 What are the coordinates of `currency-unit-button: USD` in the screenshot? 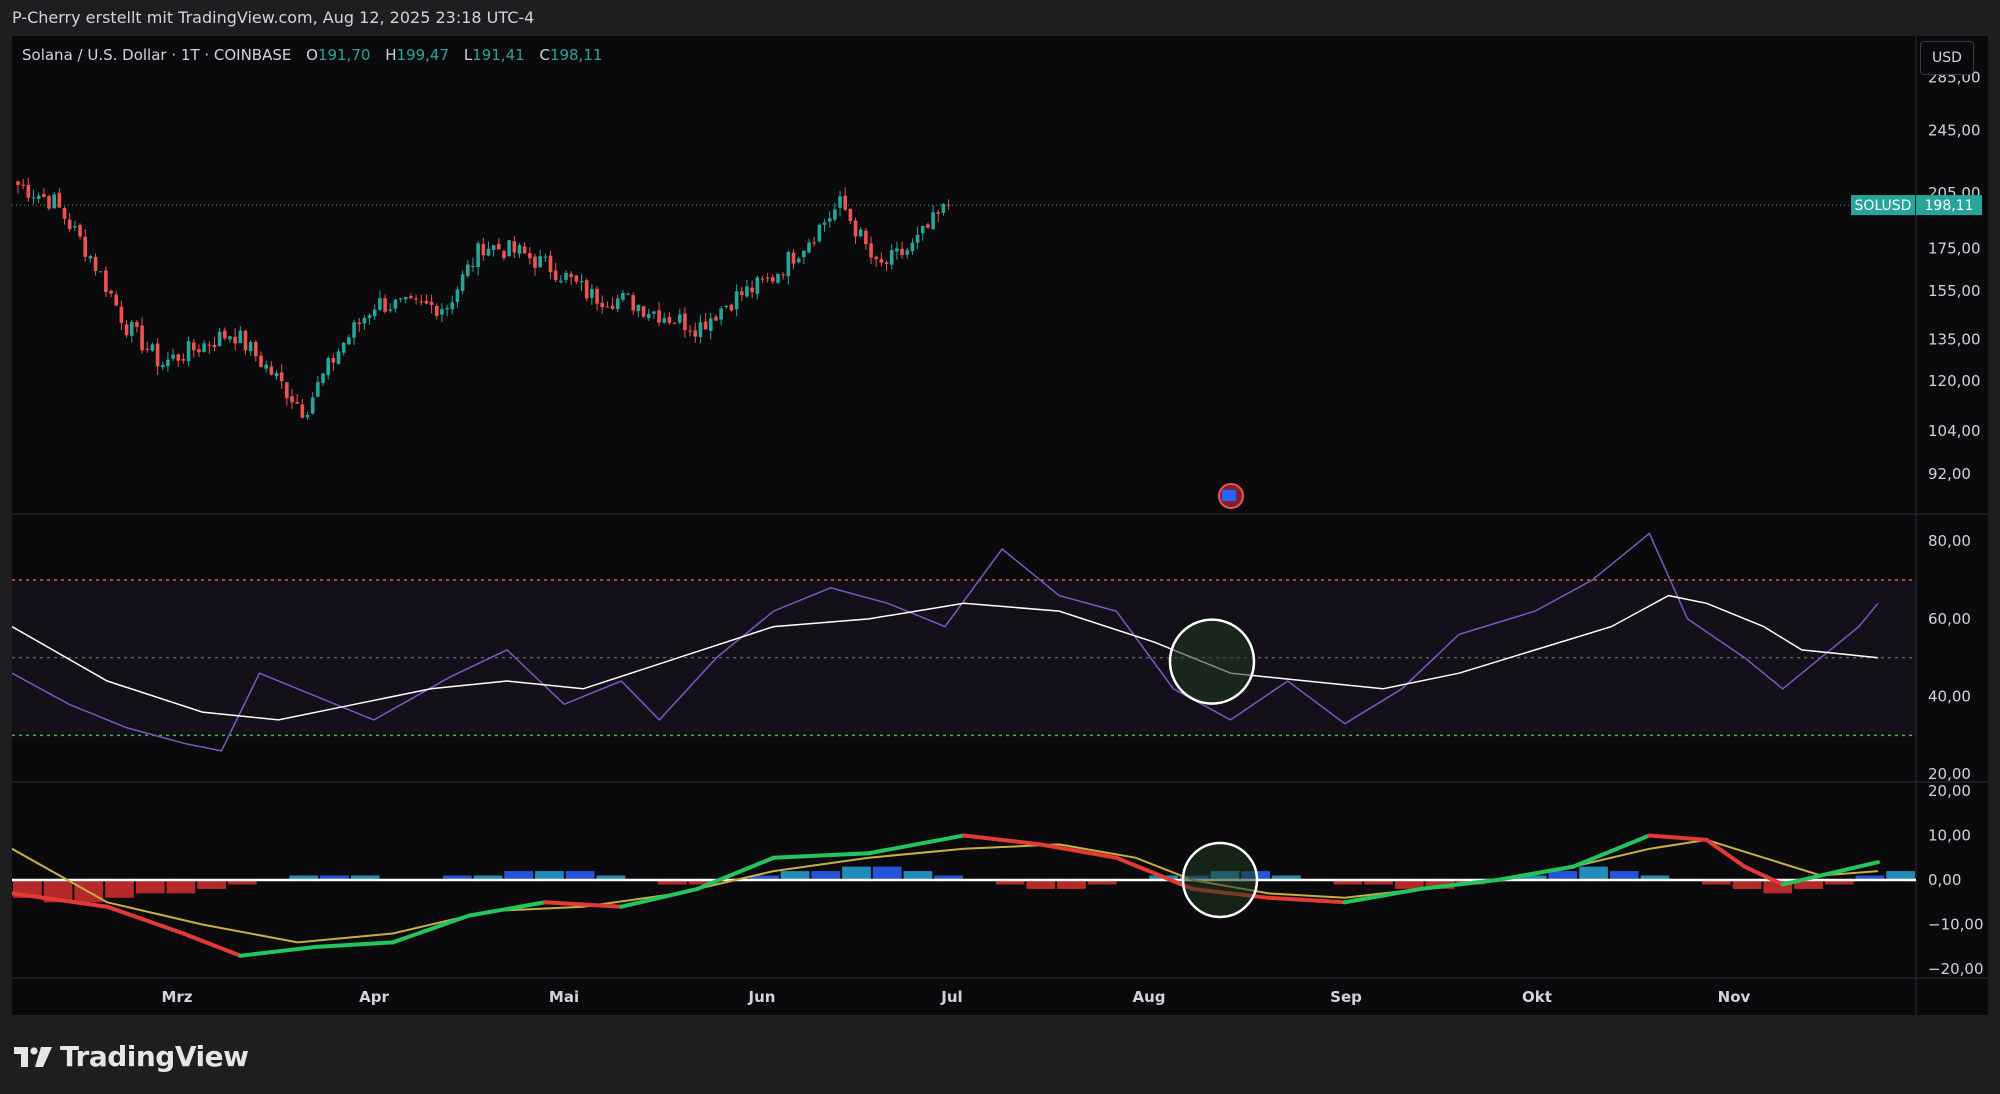 It's located at (1947, 58).